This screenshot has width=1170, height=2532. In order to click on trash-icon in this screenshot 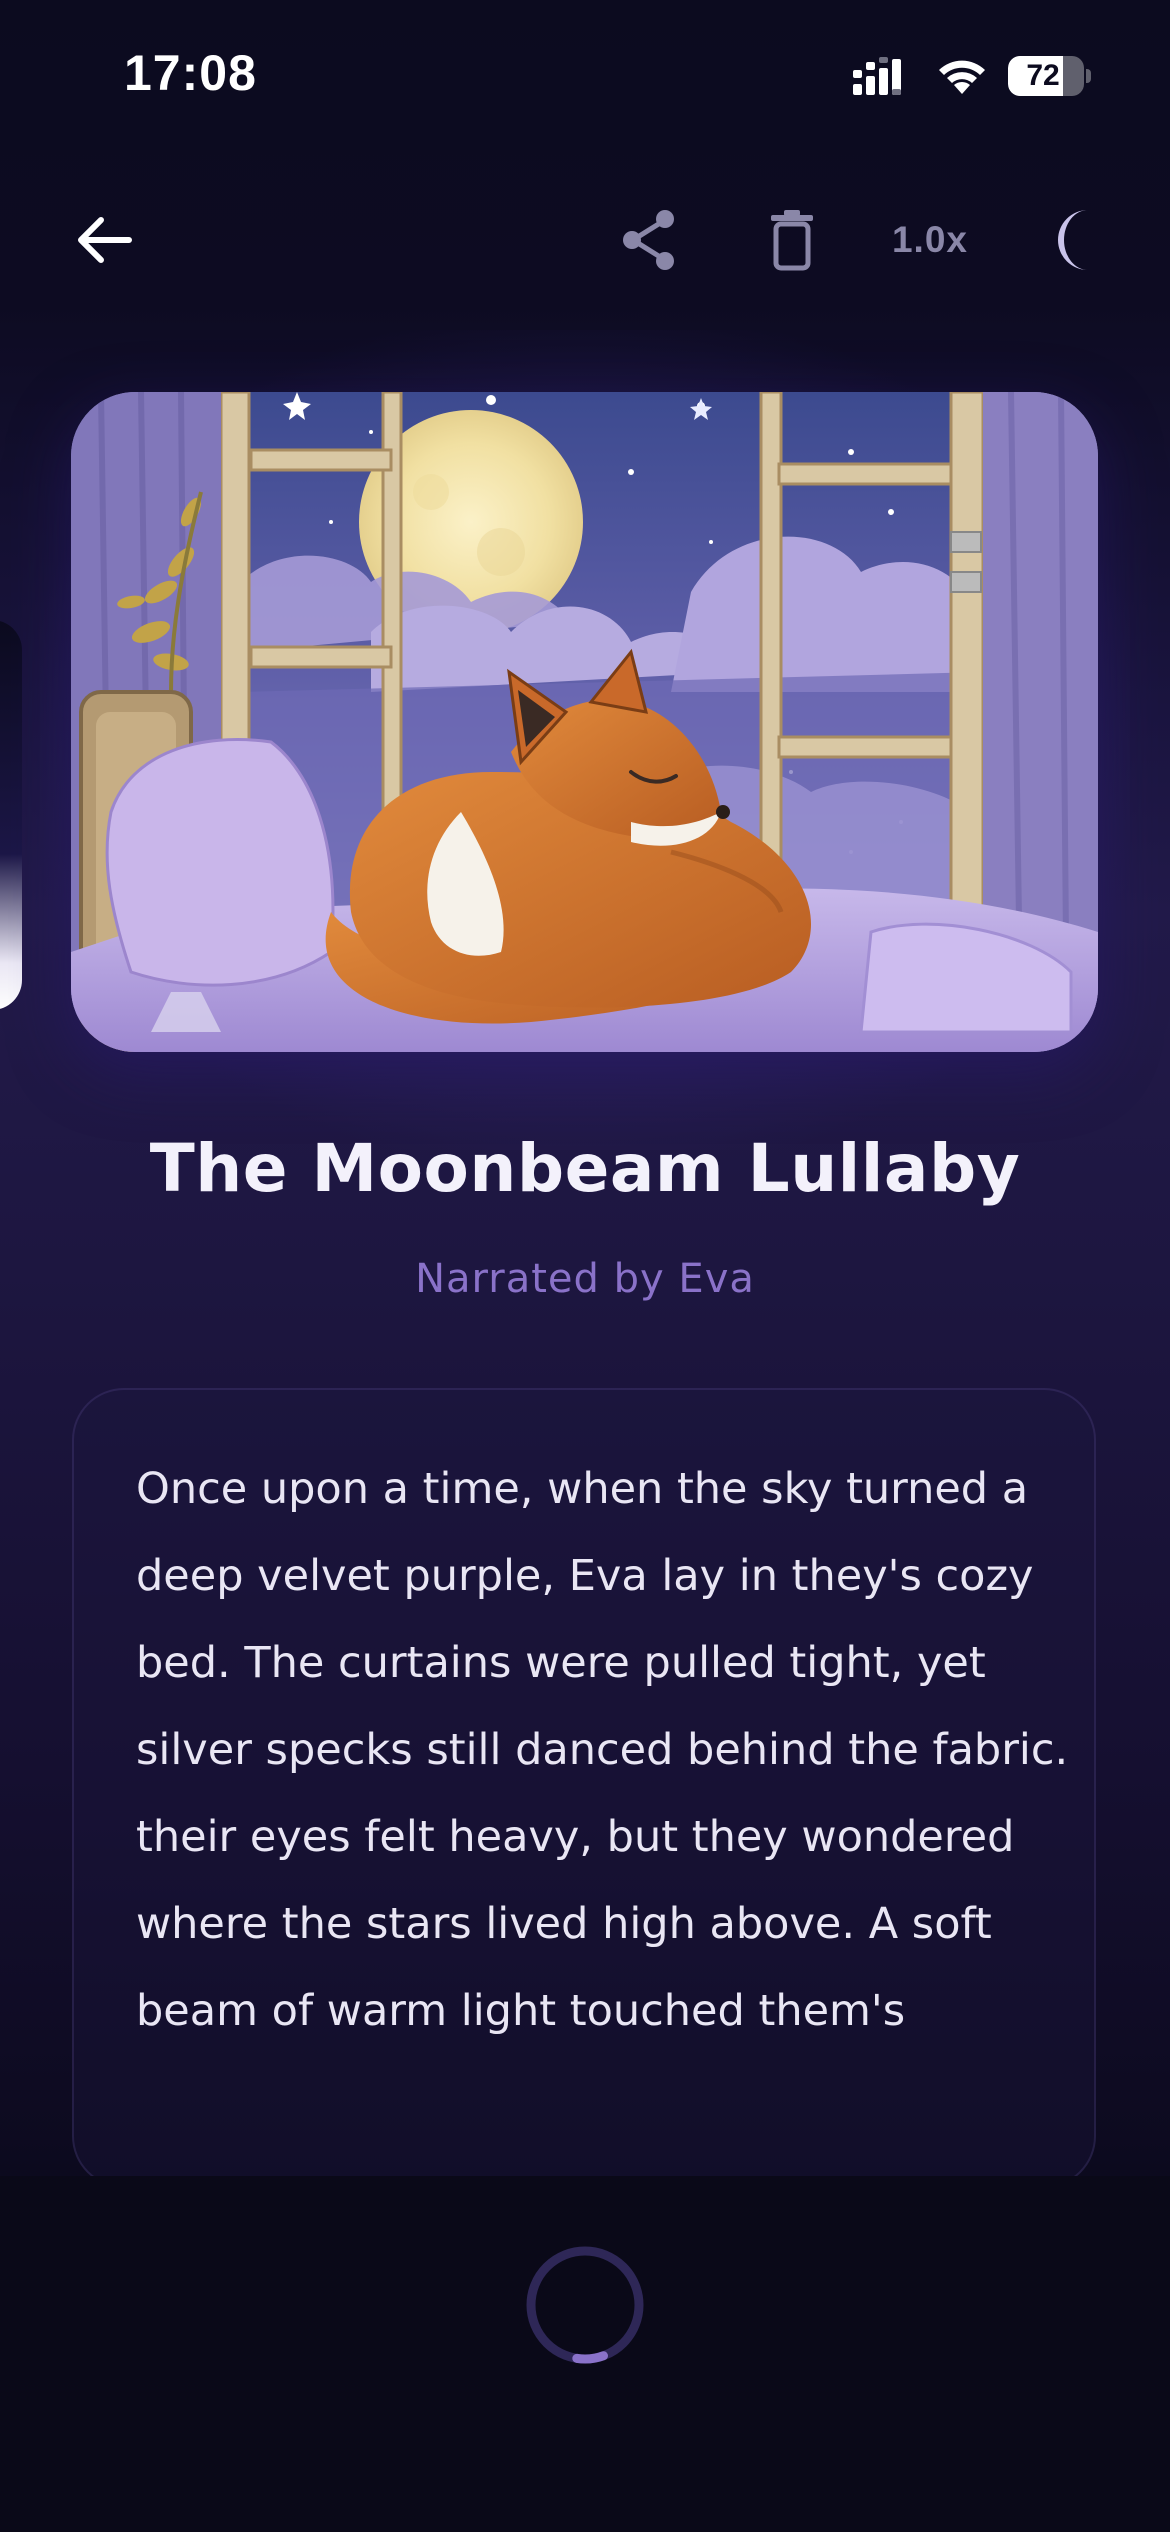, I will do `click(792, 240)`.